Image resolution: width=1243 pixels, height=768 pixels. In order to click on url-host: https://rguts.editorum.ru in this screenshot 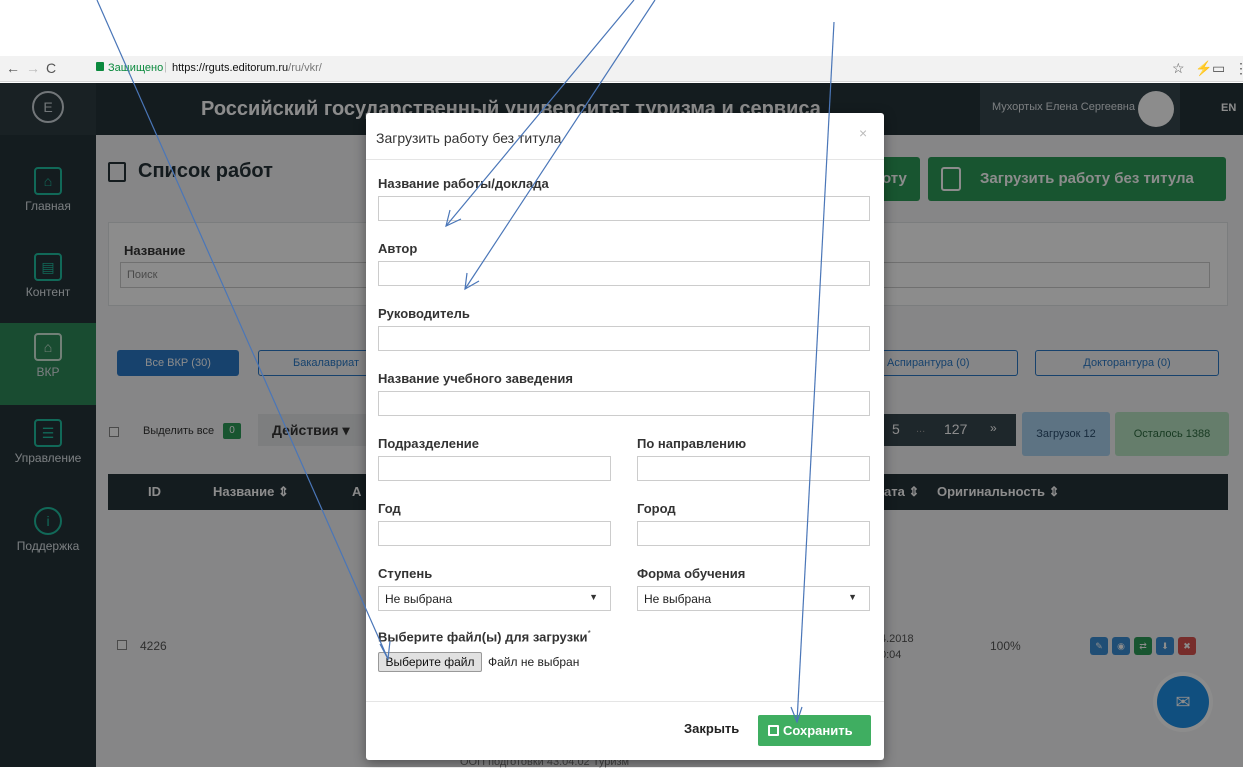, I will do `click(230, 68)`.